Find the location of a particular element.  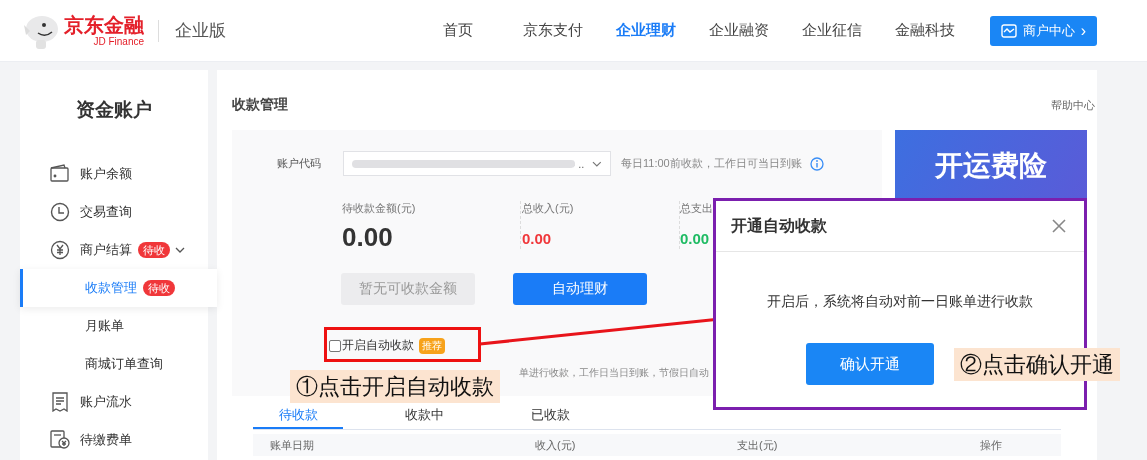

stat-label: 待收款金额(元) is located at coordinates (379, 208).